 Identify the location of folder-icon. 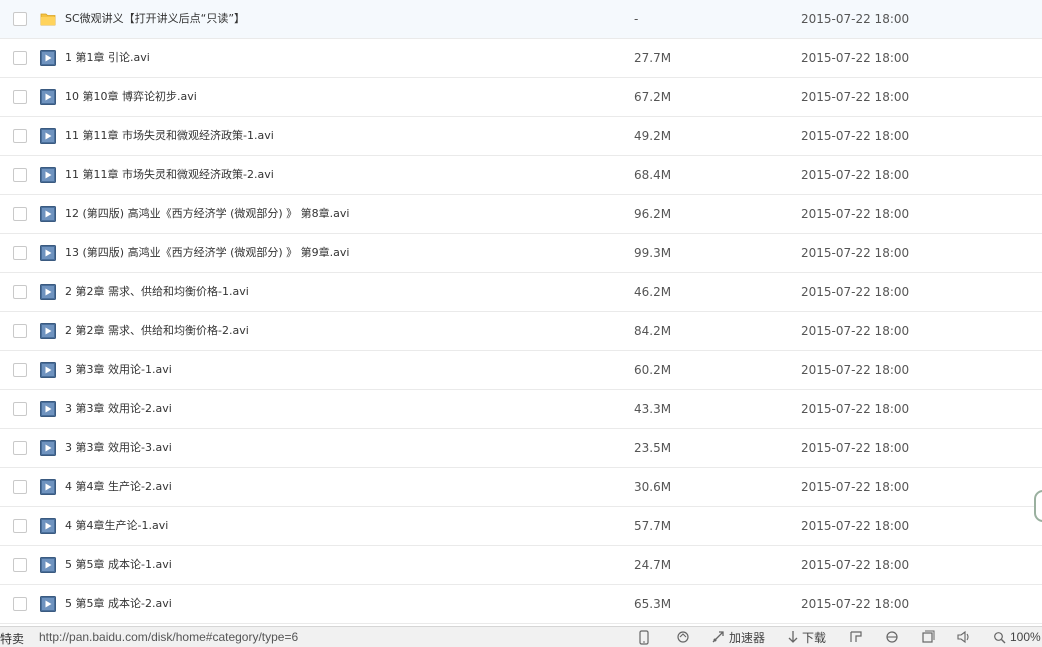
(48, 19).